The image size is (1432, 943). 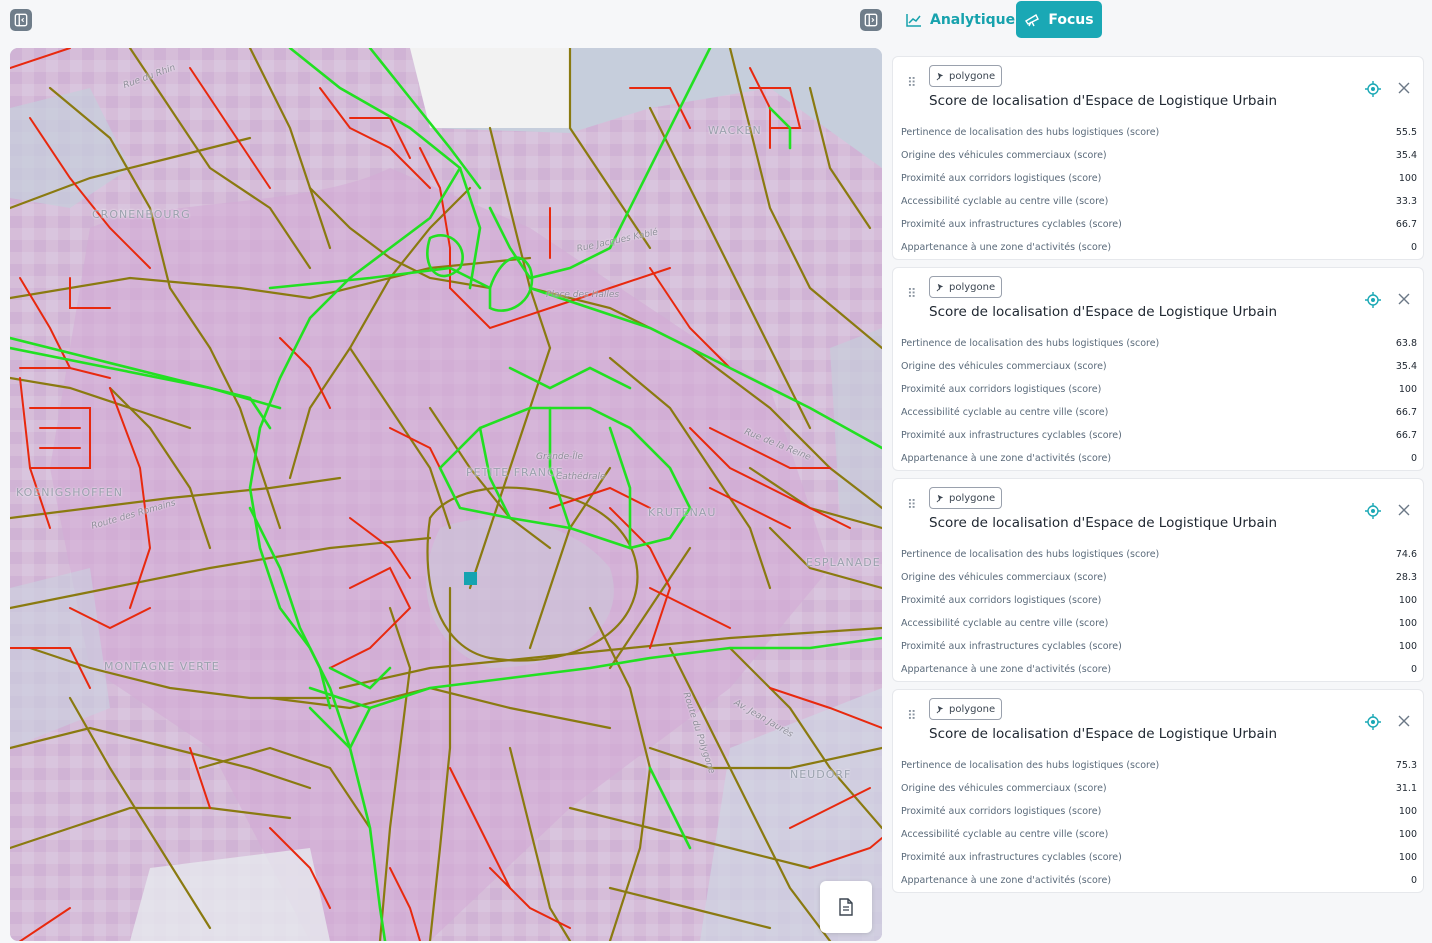 What do you see at coordinates (1071, 19) in the screenshot?
I see `tab-focus-label: Focus` at bounding box center [1071, 19].